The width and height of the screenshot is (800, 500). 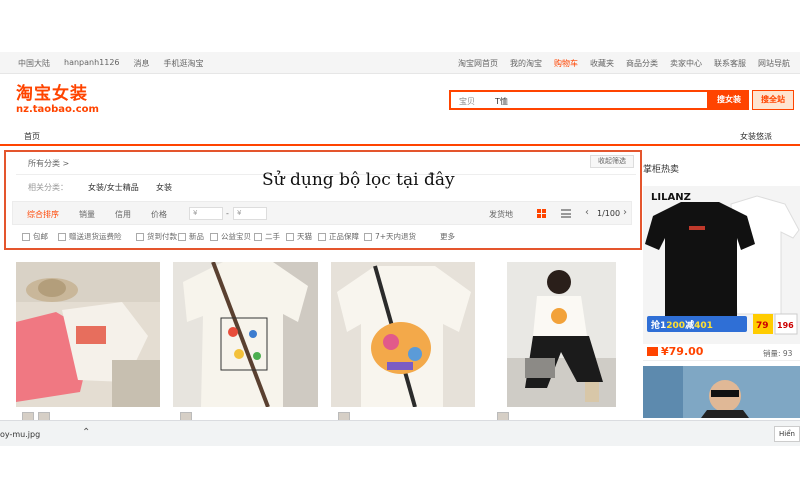 What do you see at coordinates (609, 213) in the screenshot?
I see `page-indicator: 1/100` at bounding box center [609, 213].